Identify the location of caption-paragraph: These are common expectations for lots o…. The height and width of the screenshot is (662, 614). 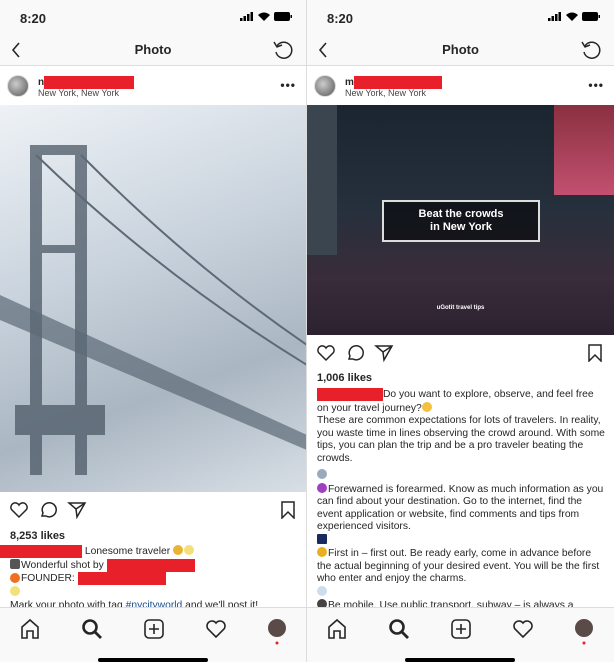
(461, 439).